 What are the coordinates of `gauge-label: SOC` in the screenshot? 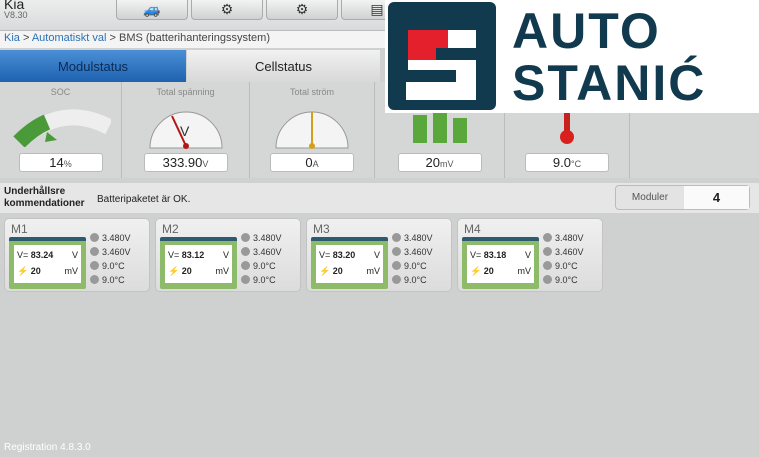 It's located at (60, 92).